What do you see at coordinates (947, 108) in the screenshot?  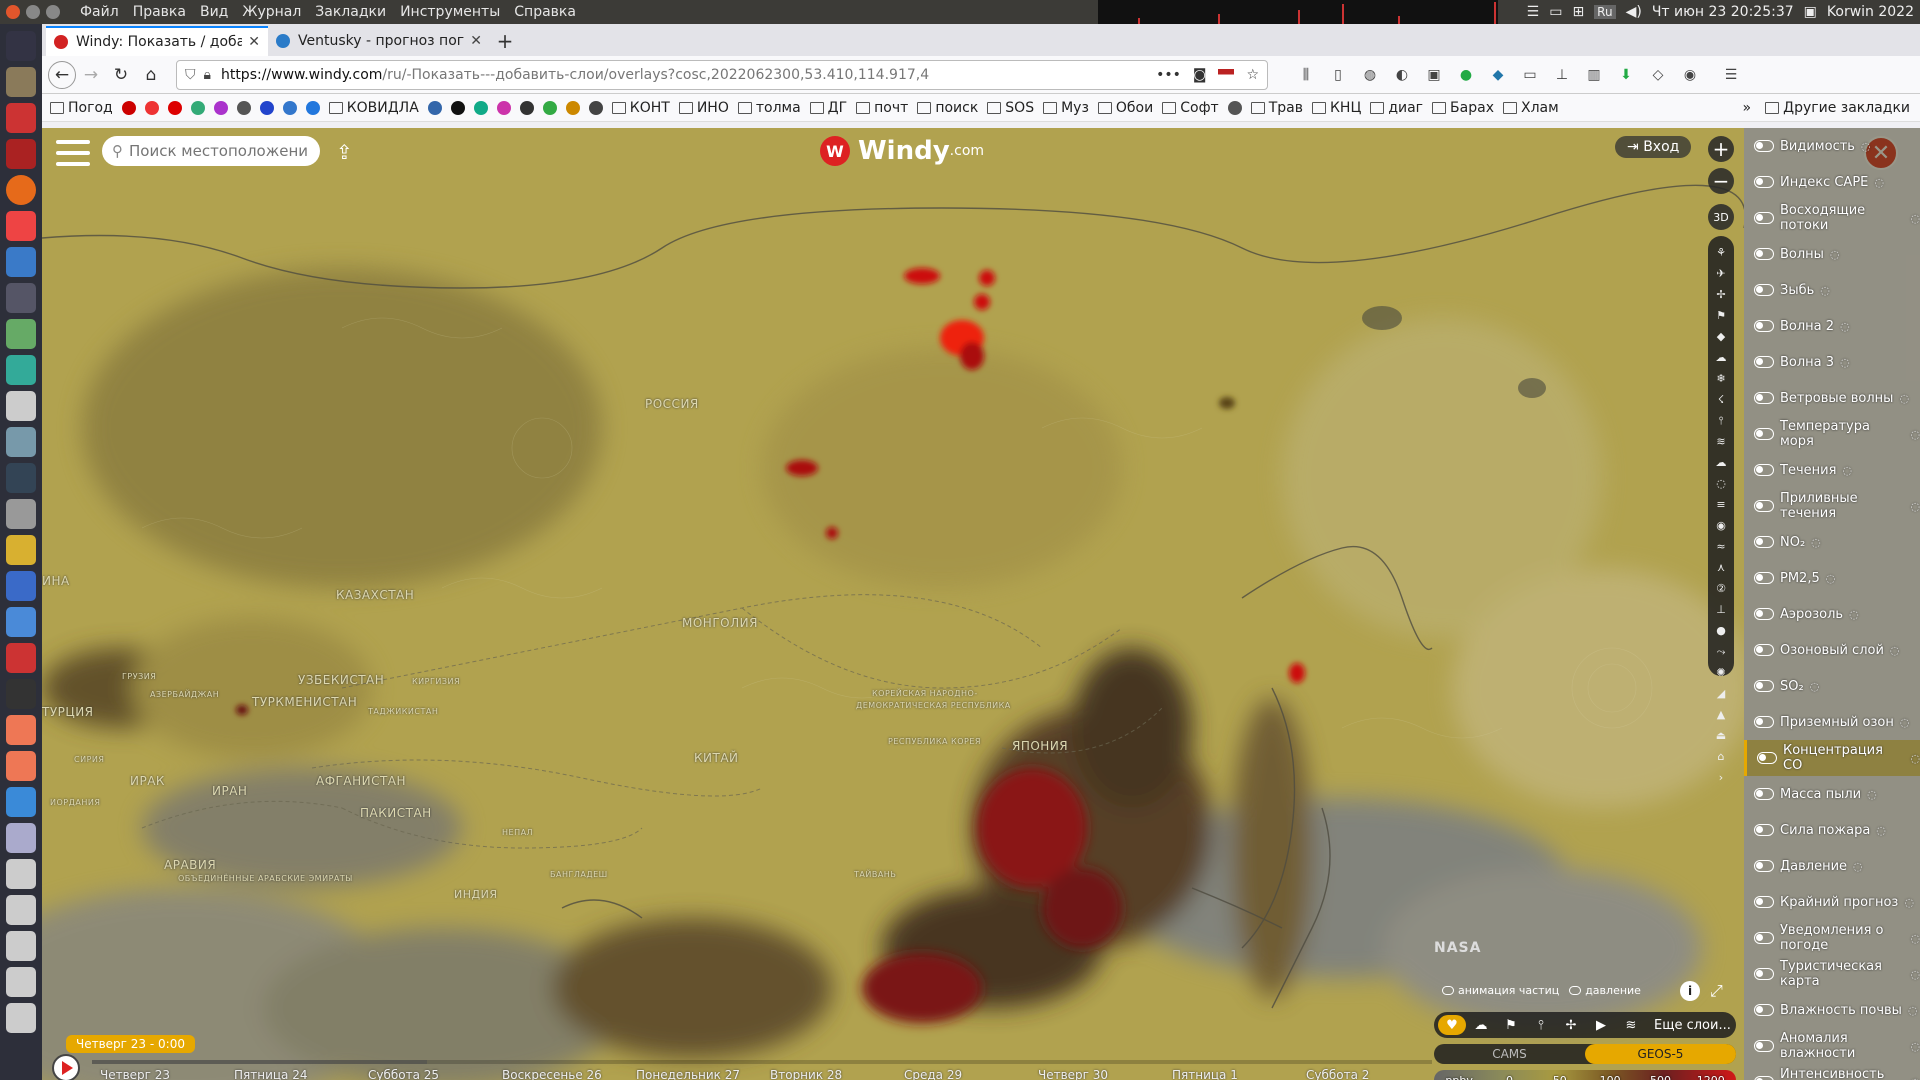 I see `bookmark-folder: поиск` at bounding box center [947, 108].